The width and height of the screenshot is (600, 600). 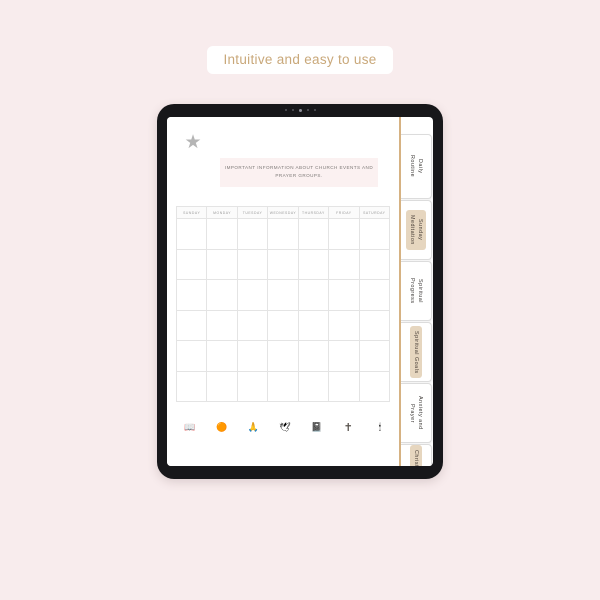 I want to click on praying-hands-icon: 🙏, so click(x=253, y=427).